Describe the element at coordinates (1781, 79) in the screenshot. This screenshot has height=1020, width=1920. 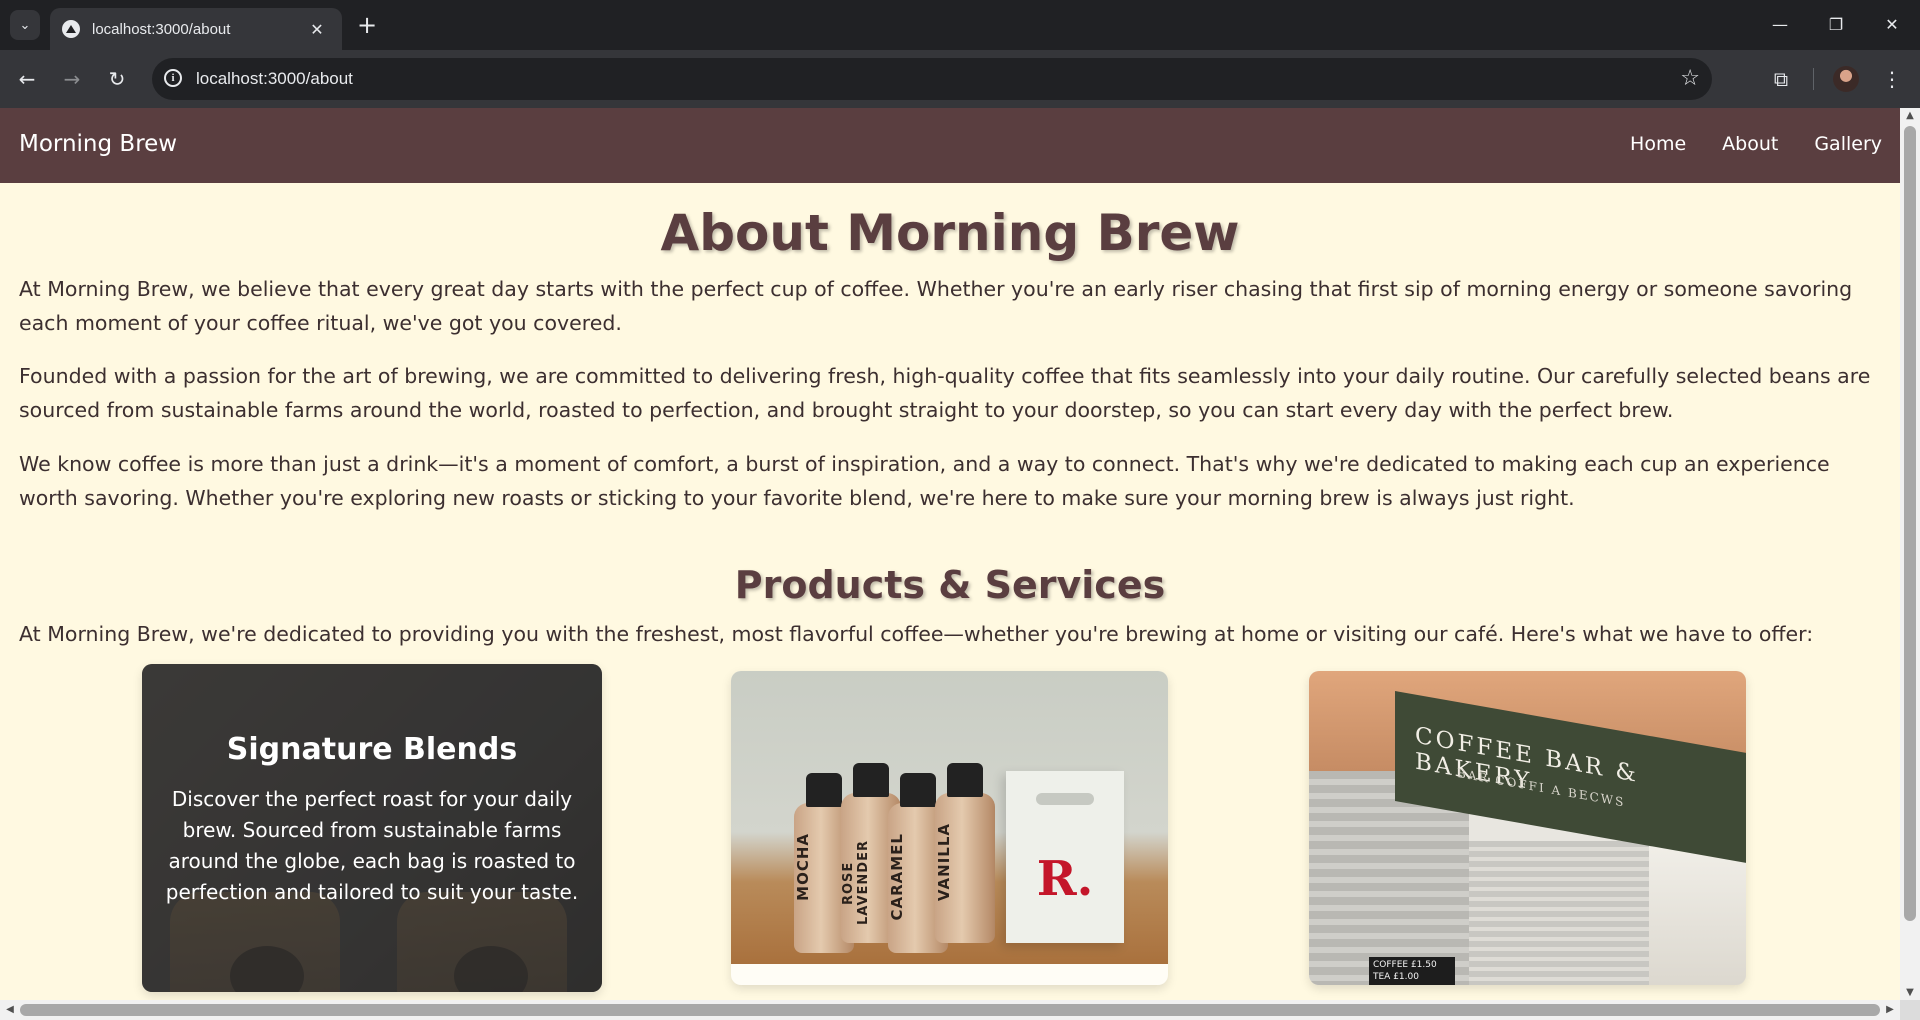
I see `puzzle-icon: ⧉` at that location.